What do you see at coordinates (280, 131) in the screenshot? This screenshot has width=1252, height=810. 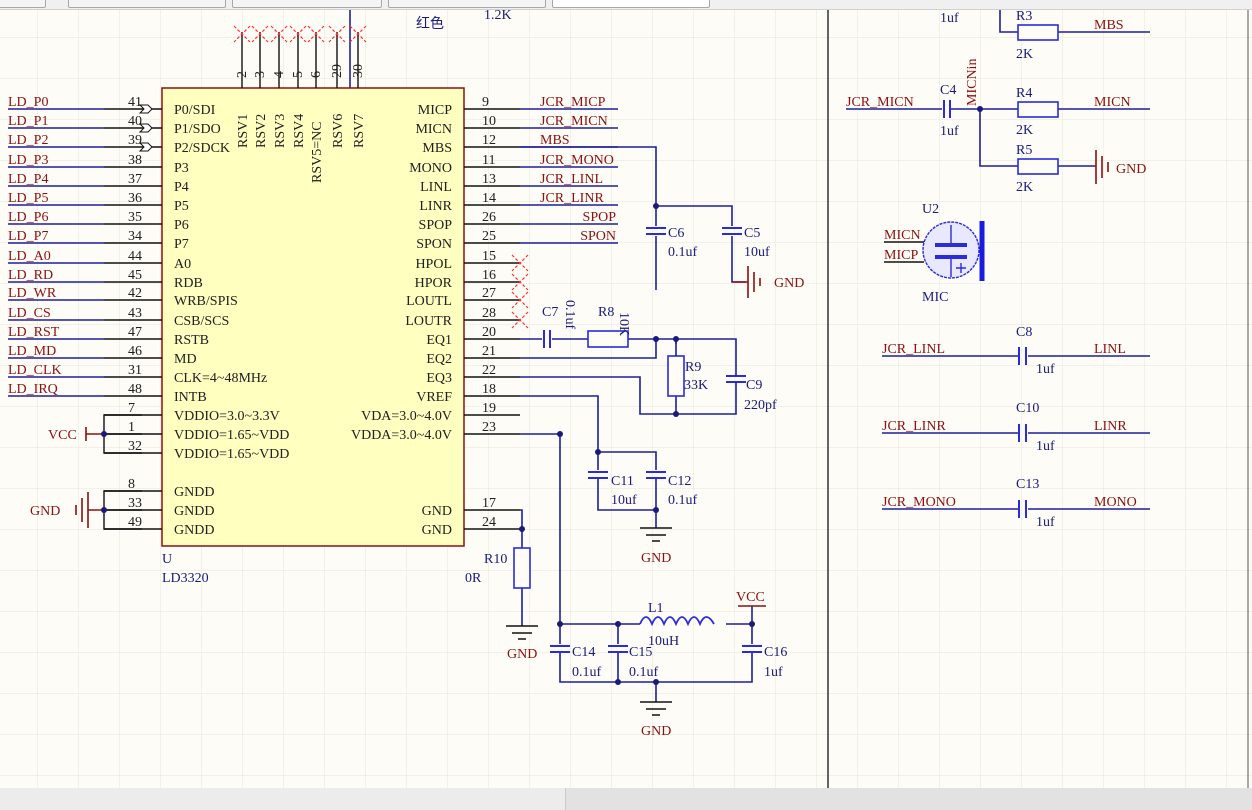 I see `pin-name: RSV3` at bounding box center [280, 131].